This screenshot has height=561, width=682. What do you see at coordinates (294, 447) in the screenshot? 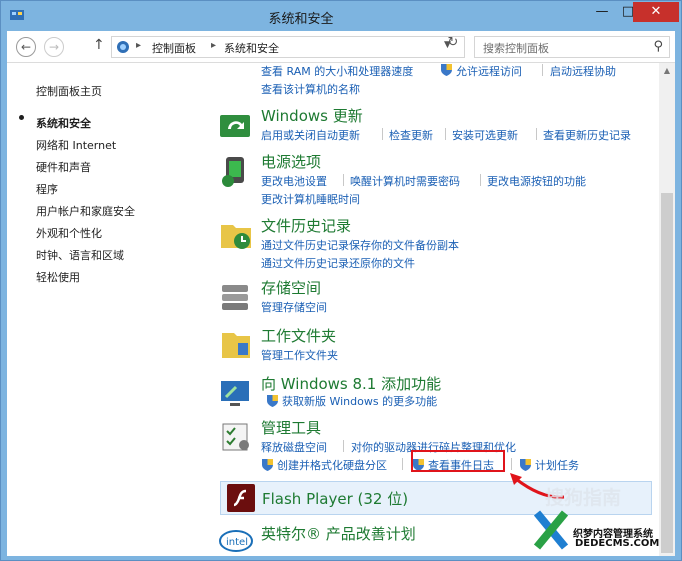
I see `link-free-disk-space: 释放磁盘空间` at bounding box center [294, 447].